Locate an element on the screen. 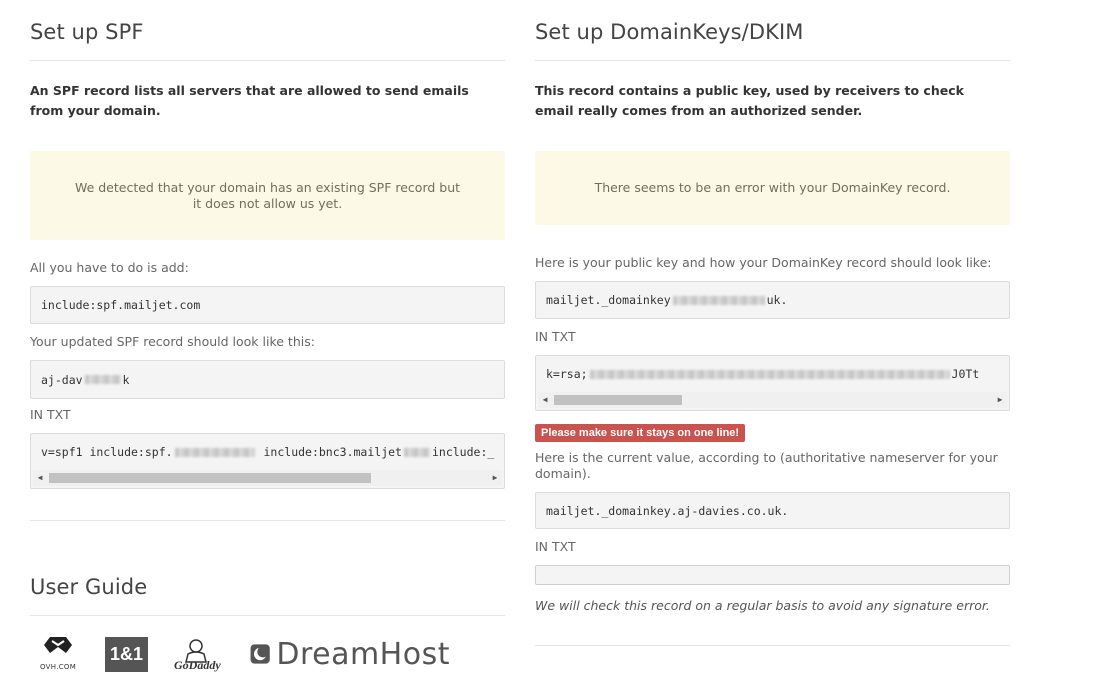  spf-title: Set up SPF is located at coordinates (87, 32).